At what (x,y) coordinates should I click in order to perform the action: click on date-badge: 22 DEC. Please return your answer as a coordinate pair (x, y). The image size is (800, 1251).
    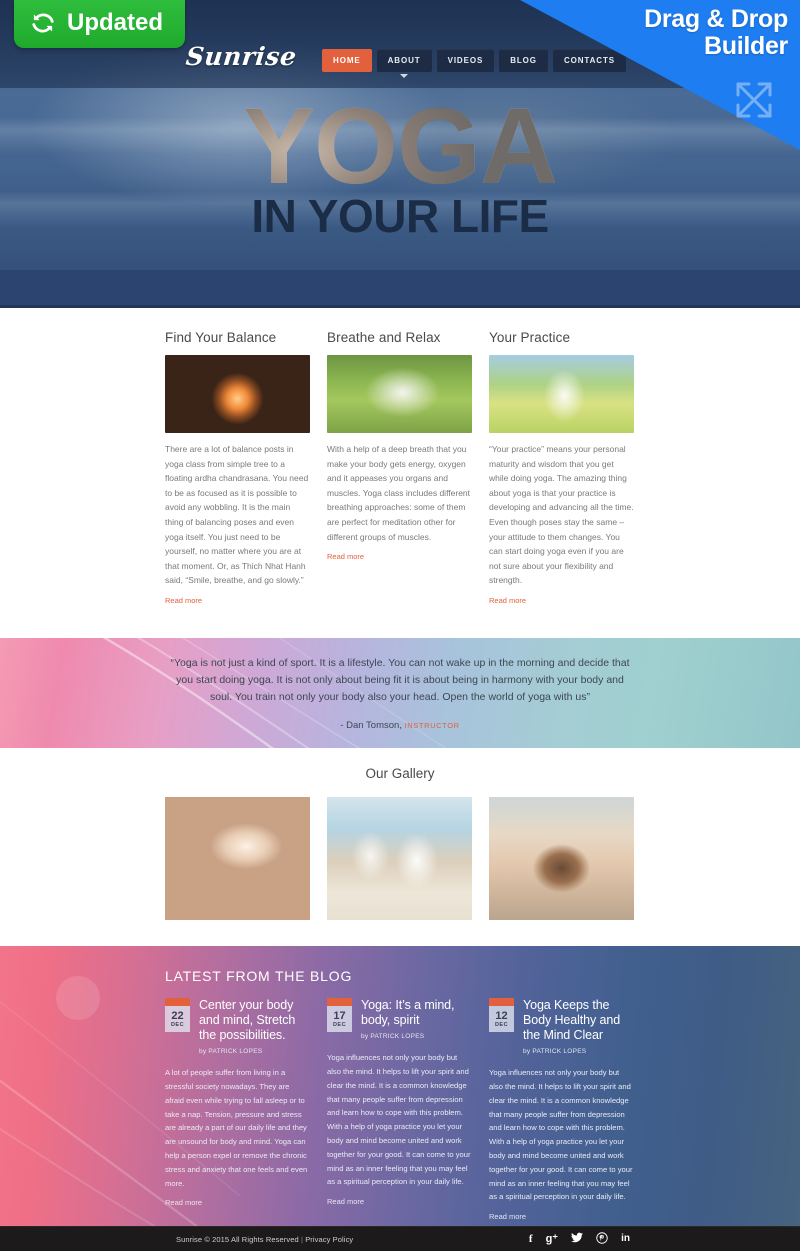
    Looking at the image, I should click on (177, 1026).